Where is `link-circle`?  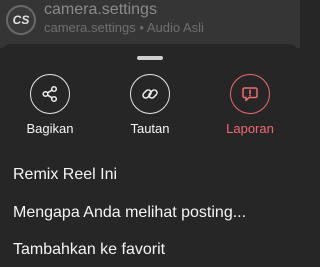 link-circle is located at coordinates (150, 94).